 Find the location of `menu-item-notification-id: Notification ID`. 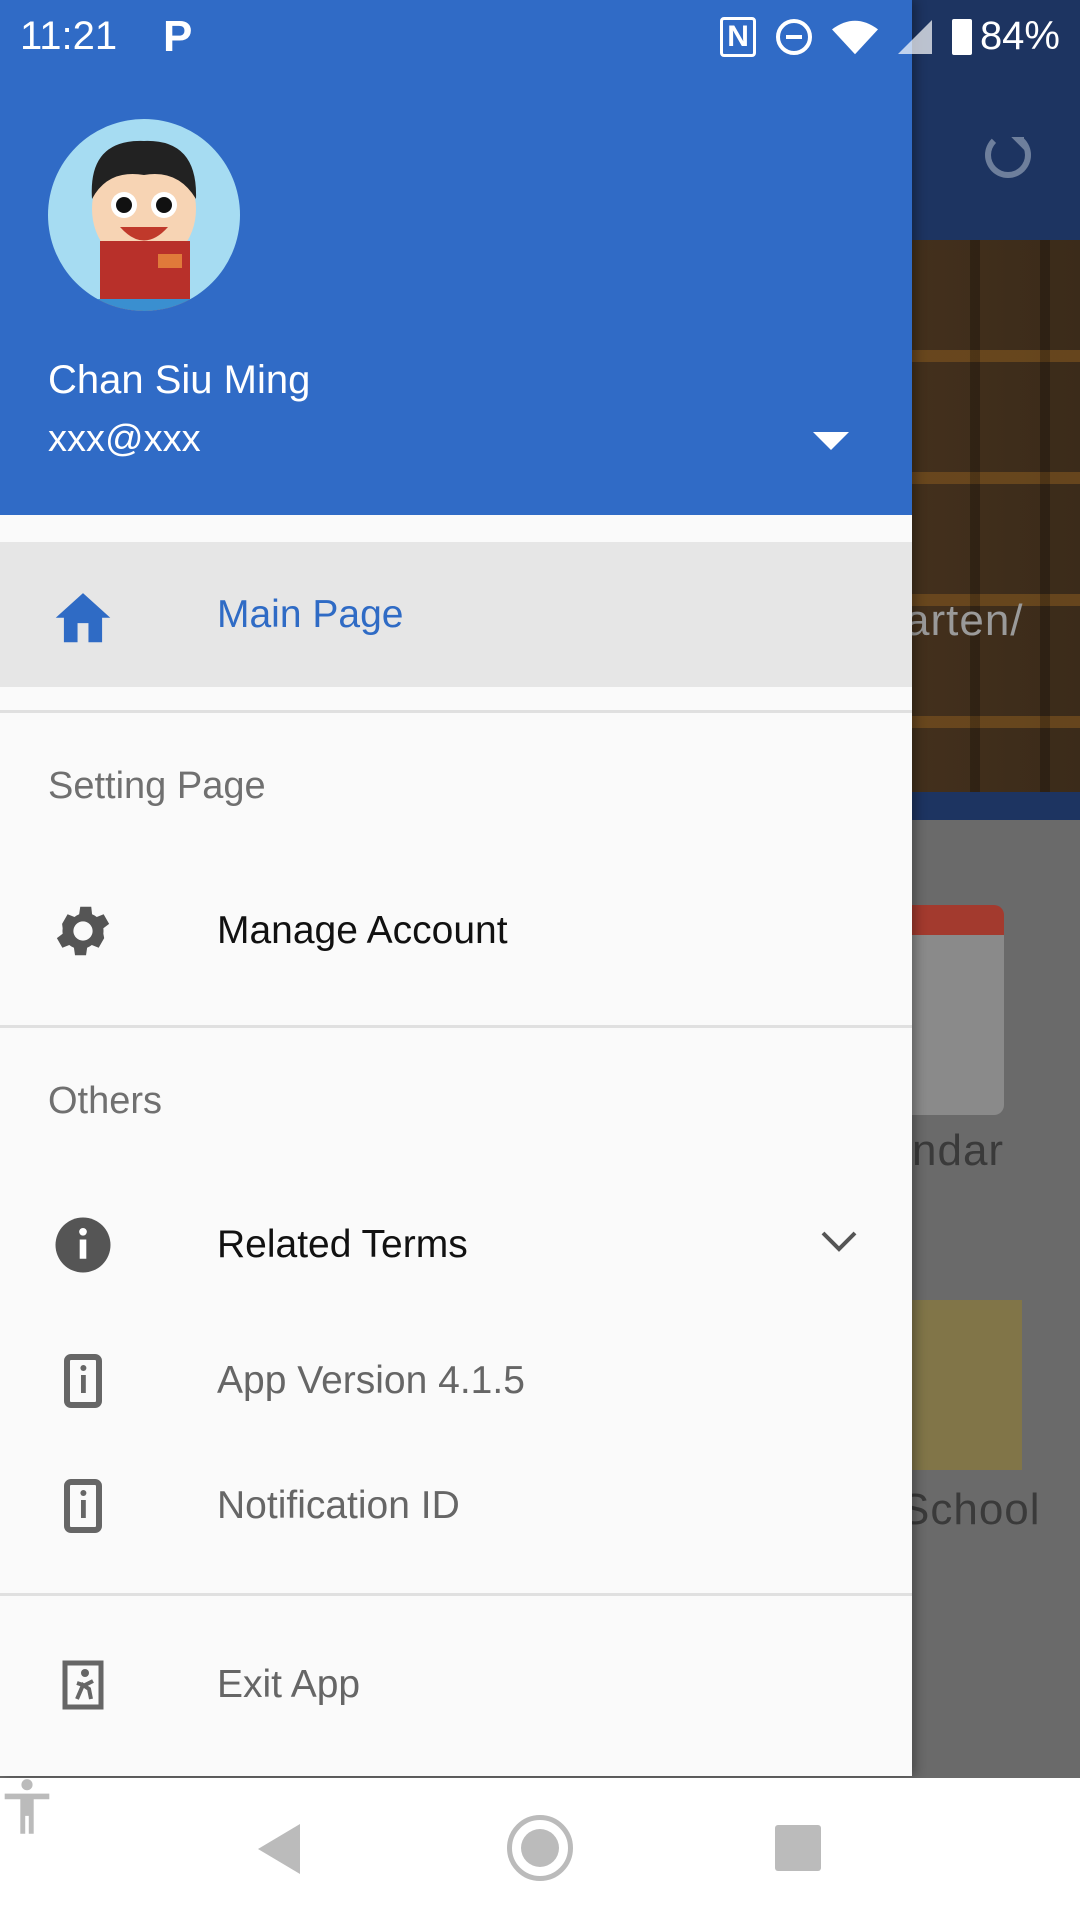

menu-item-notification-id: Notification ID is located at coordinates (456, 1506).